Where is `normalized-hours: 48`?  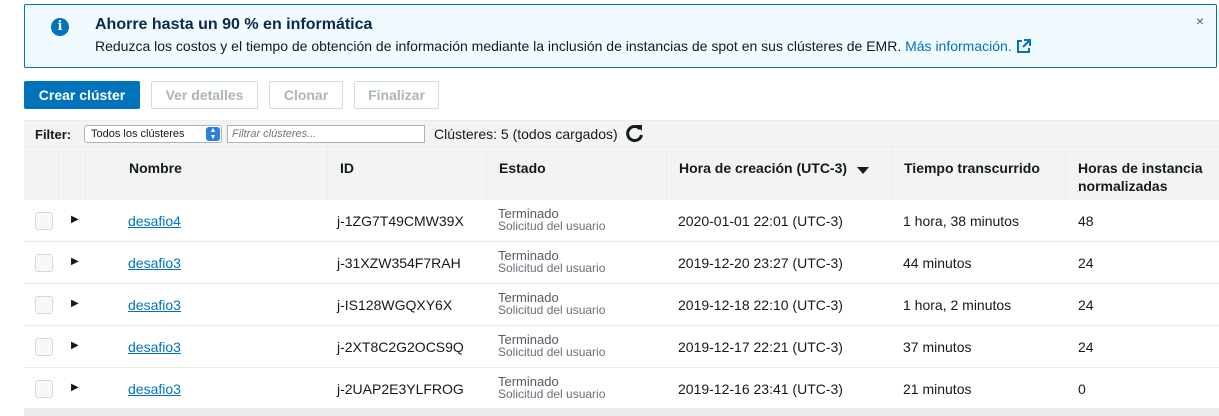
normalized-hours: 48 is located at coordinates (1086, 221).